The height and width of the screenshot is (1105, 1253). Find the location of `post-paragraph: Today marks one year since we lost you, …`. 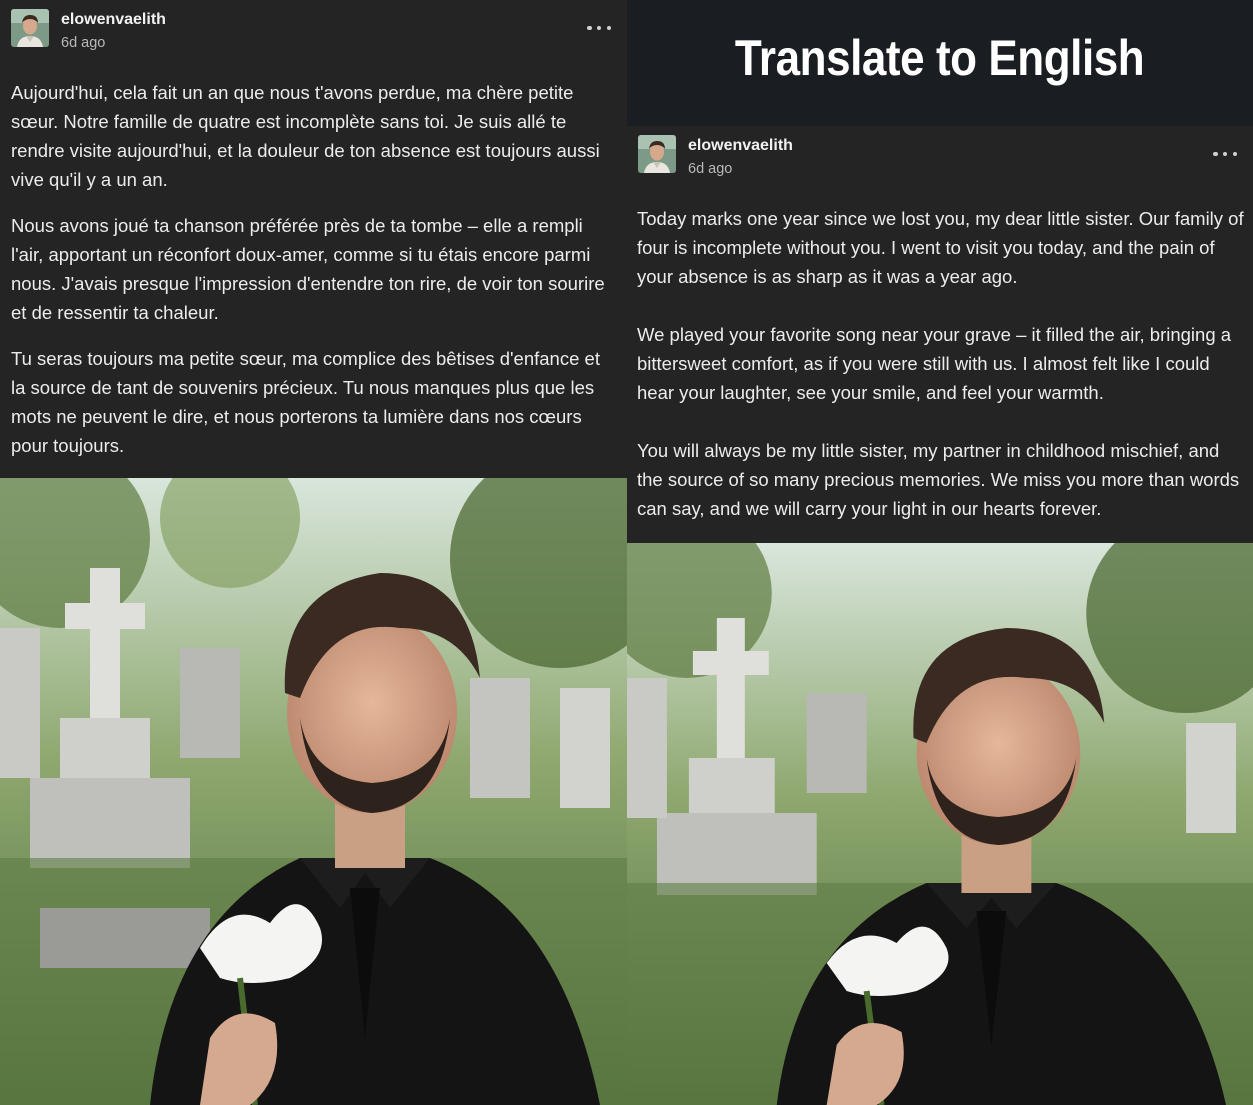

post-paragraph: Today marks one year since we lost you, … is located at coordinates (940, 247).